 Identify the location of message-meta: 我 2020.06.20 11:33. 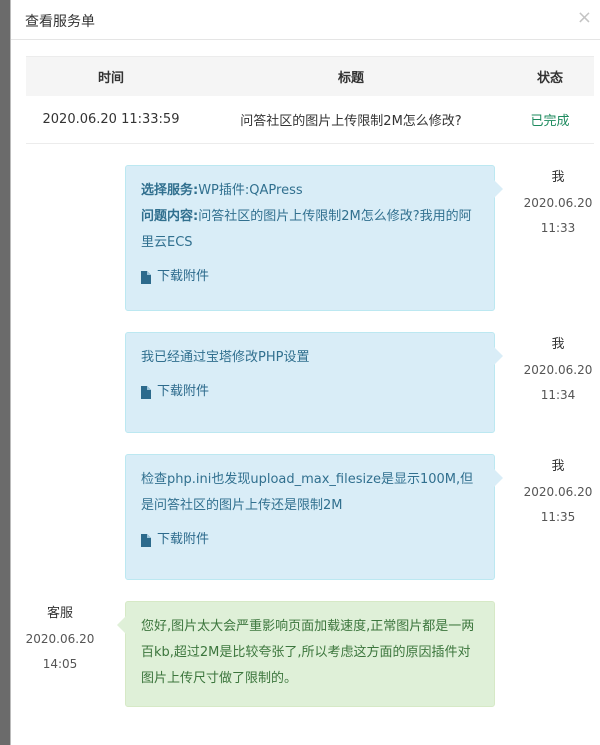
(558, 203).